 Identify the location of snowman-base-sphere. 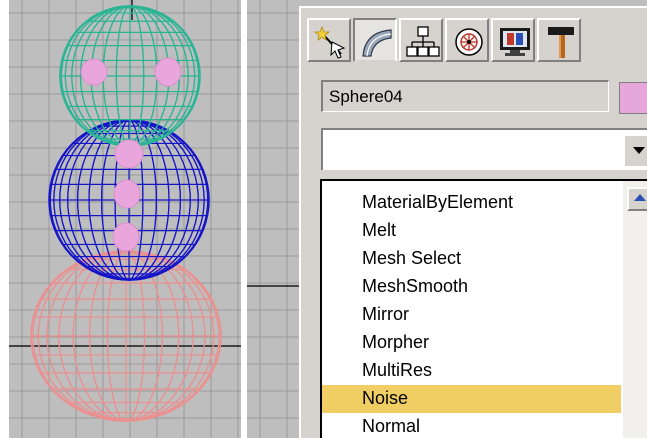
(126, 336).